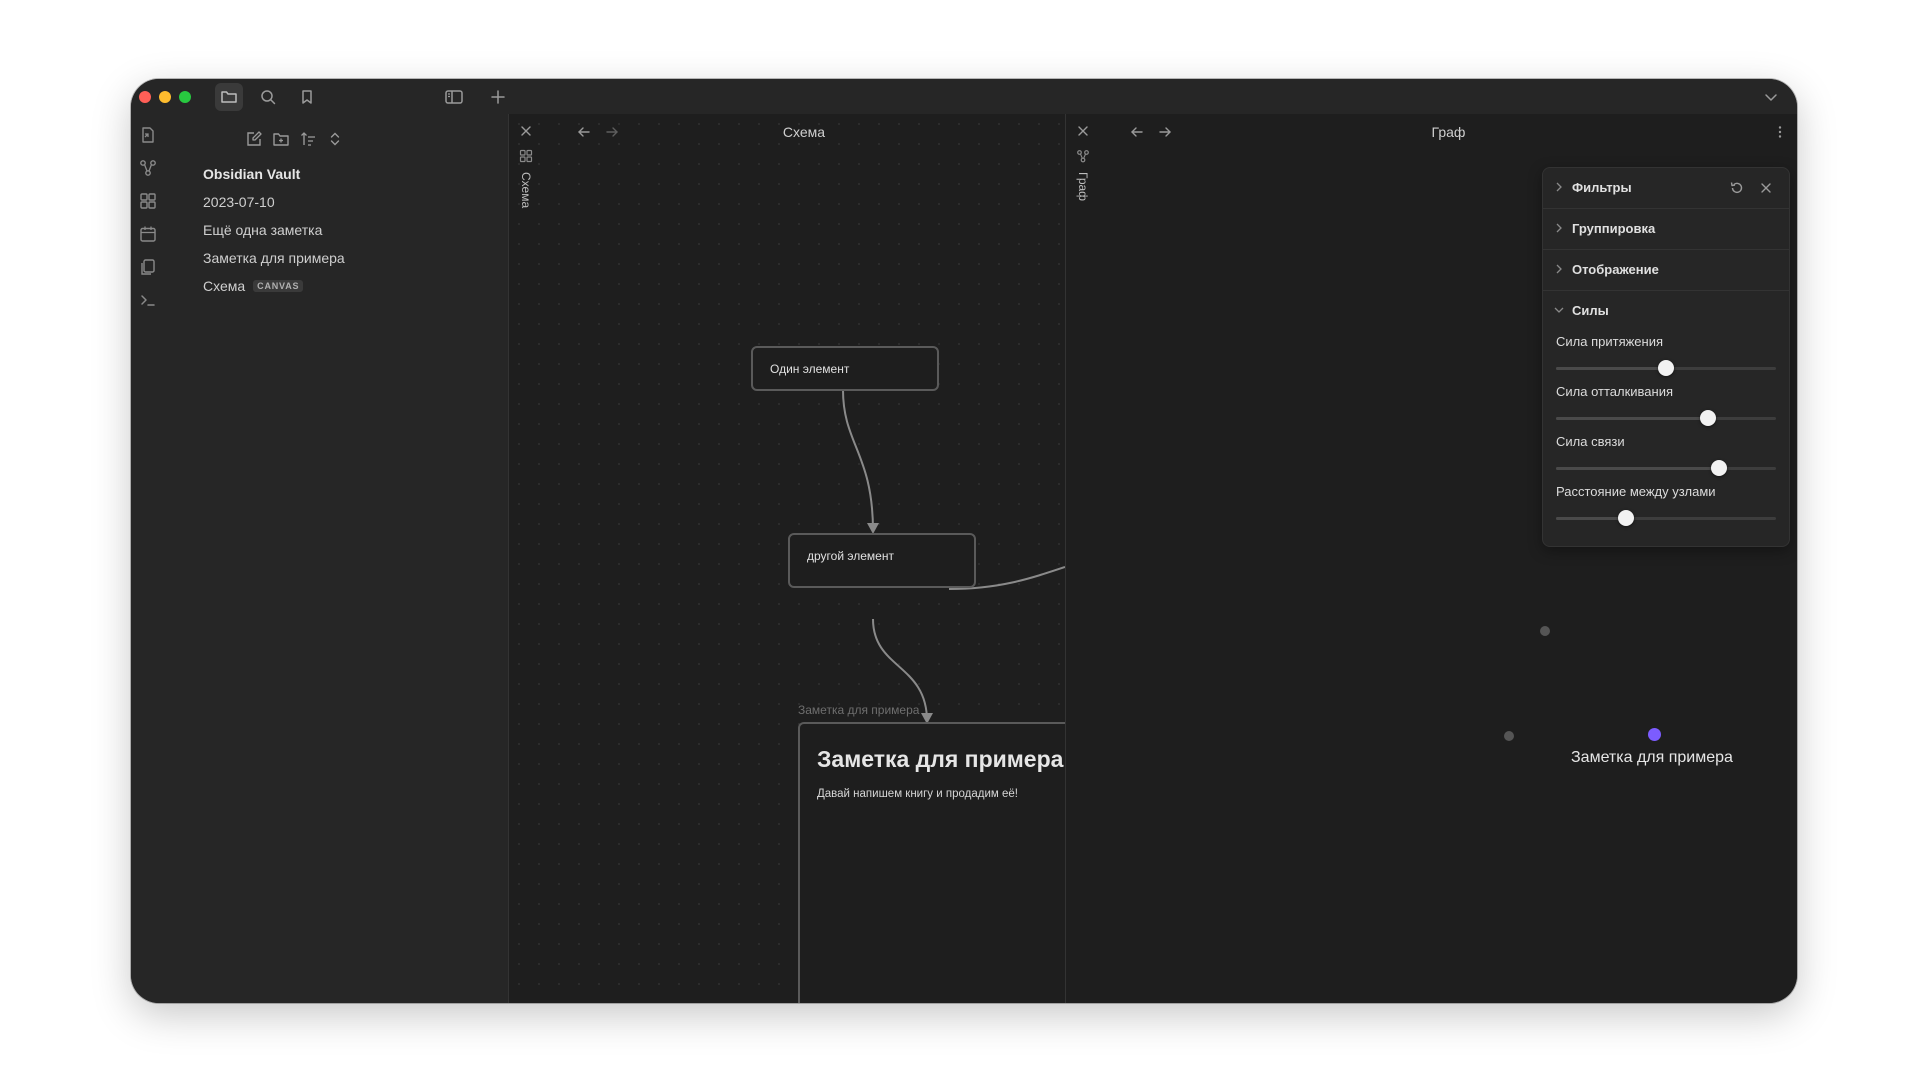 The image size is (1920, 1080). What do you see at coordinates (224, 286) in the screenshot?
I see `file-item-label: Схема` at bounding box center [224, 286].